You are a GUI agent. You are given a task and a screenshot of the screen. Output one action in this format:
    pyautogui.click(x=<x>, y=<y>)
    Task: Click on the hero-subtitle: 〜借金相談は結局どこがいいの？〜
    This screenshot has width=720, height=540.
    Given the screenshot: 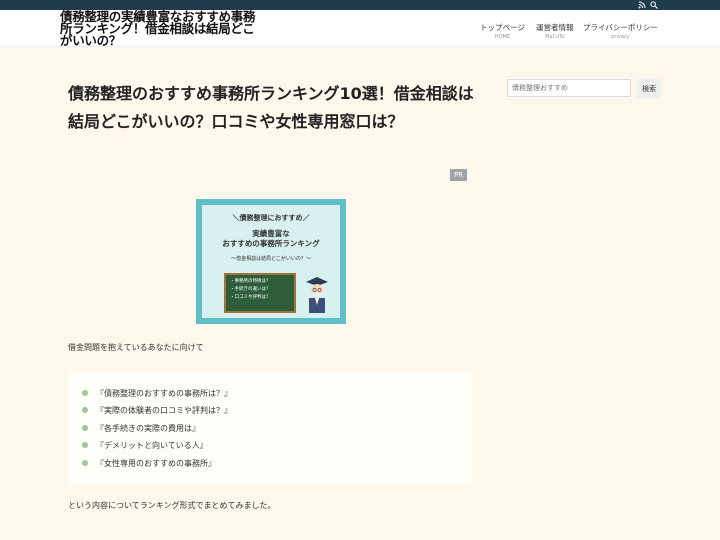 What is the action you would take?
    pyautogui.click(x=271, y=259)
    